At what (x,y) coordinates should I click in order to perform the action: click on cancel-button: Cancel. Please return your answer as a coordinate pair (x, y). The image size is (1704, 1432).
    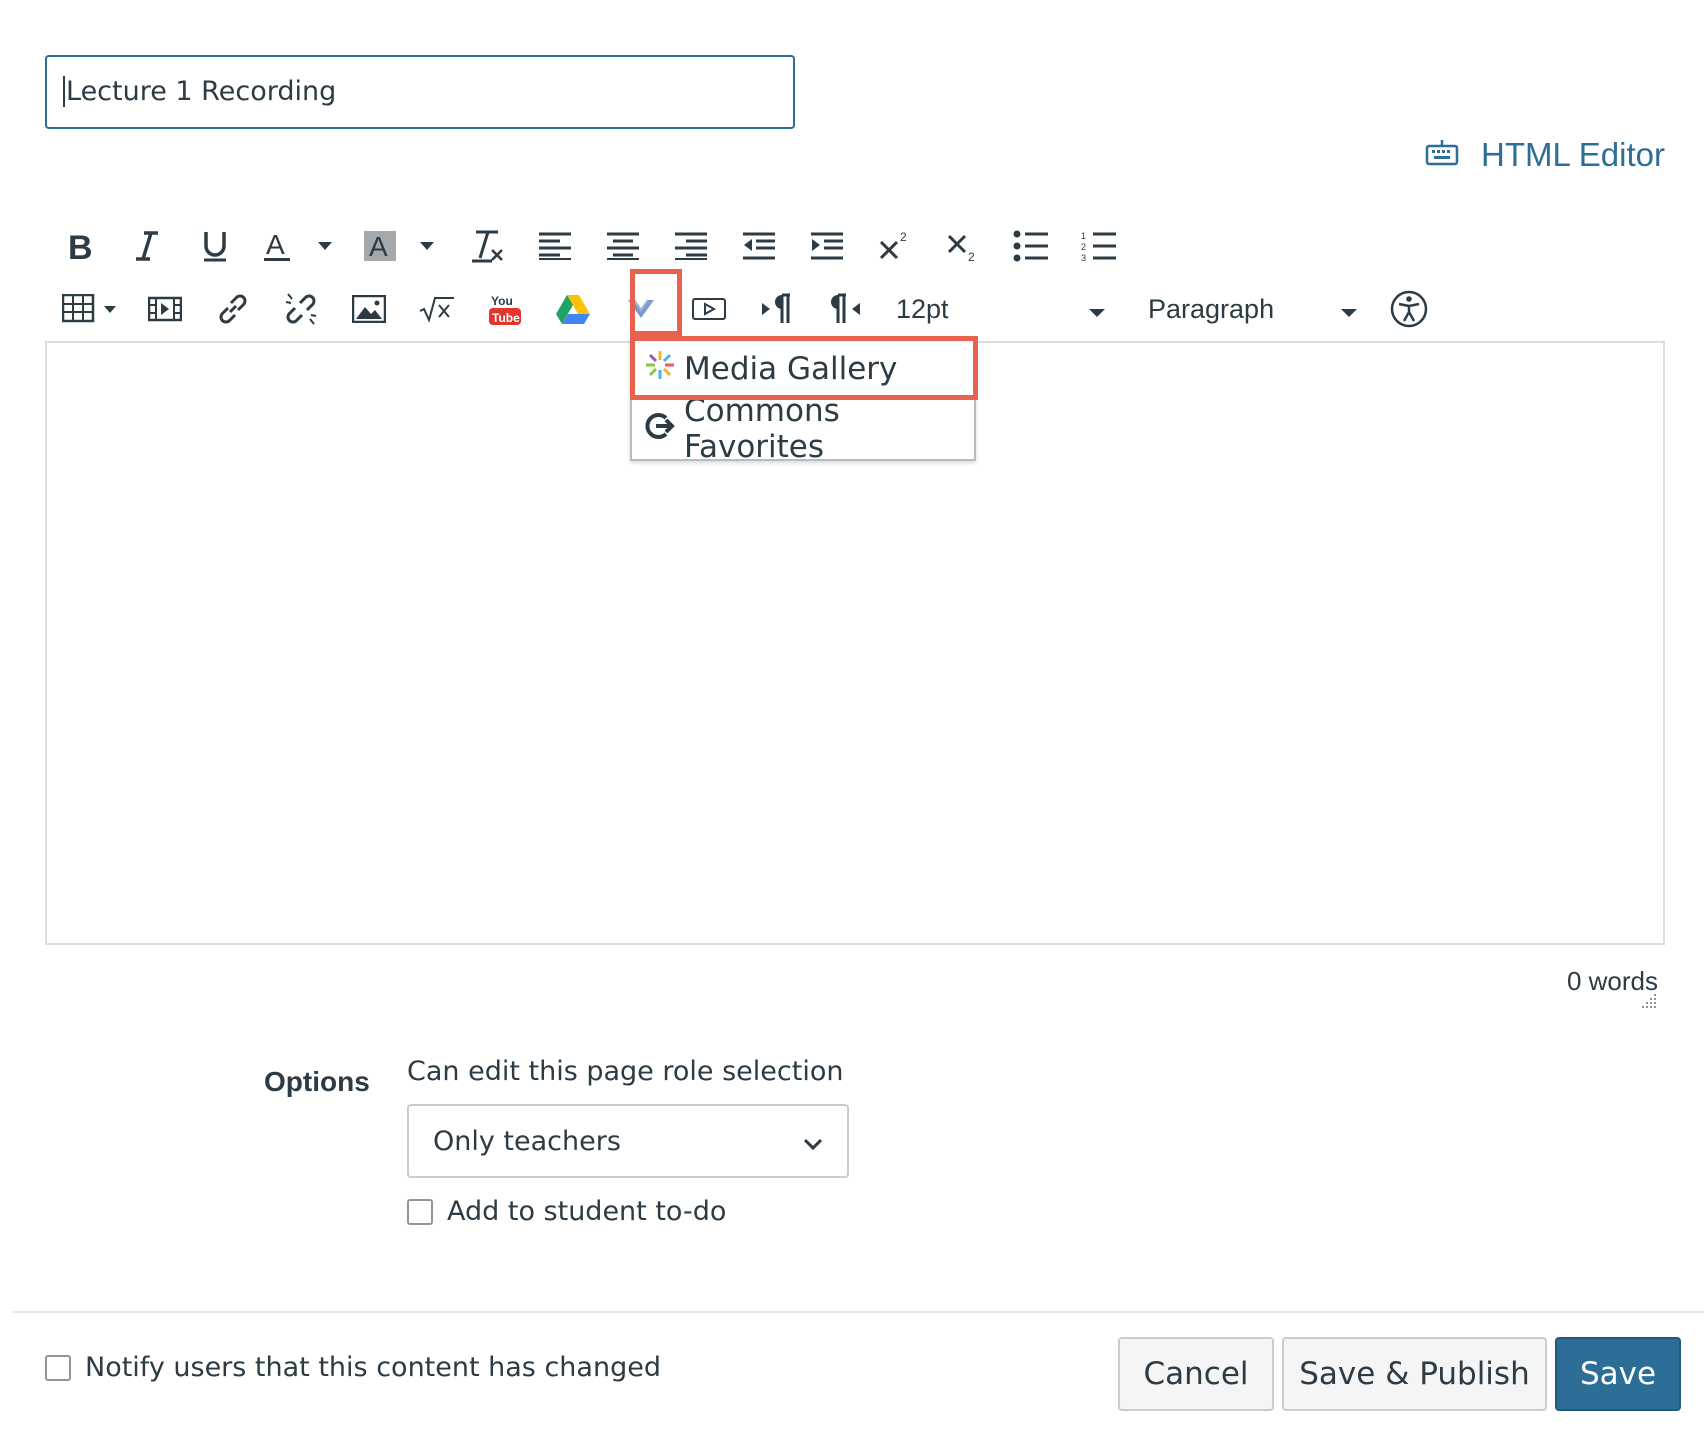
    Looking at the image, I should click on (1196, 1374).